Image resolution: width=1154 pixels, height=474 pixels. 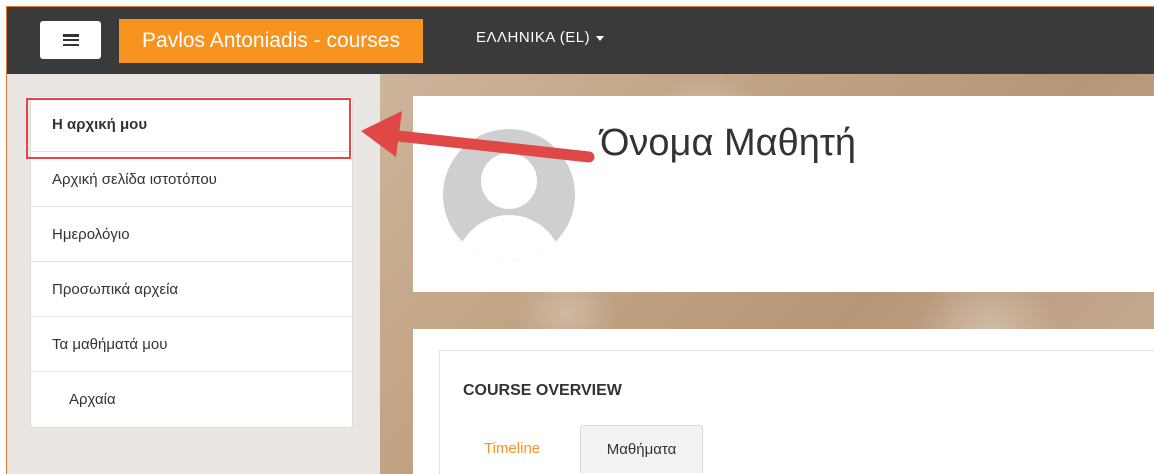 I want to click on sidebar-item-calendar: Ημερολόγιο, so click(x=191, y=234).